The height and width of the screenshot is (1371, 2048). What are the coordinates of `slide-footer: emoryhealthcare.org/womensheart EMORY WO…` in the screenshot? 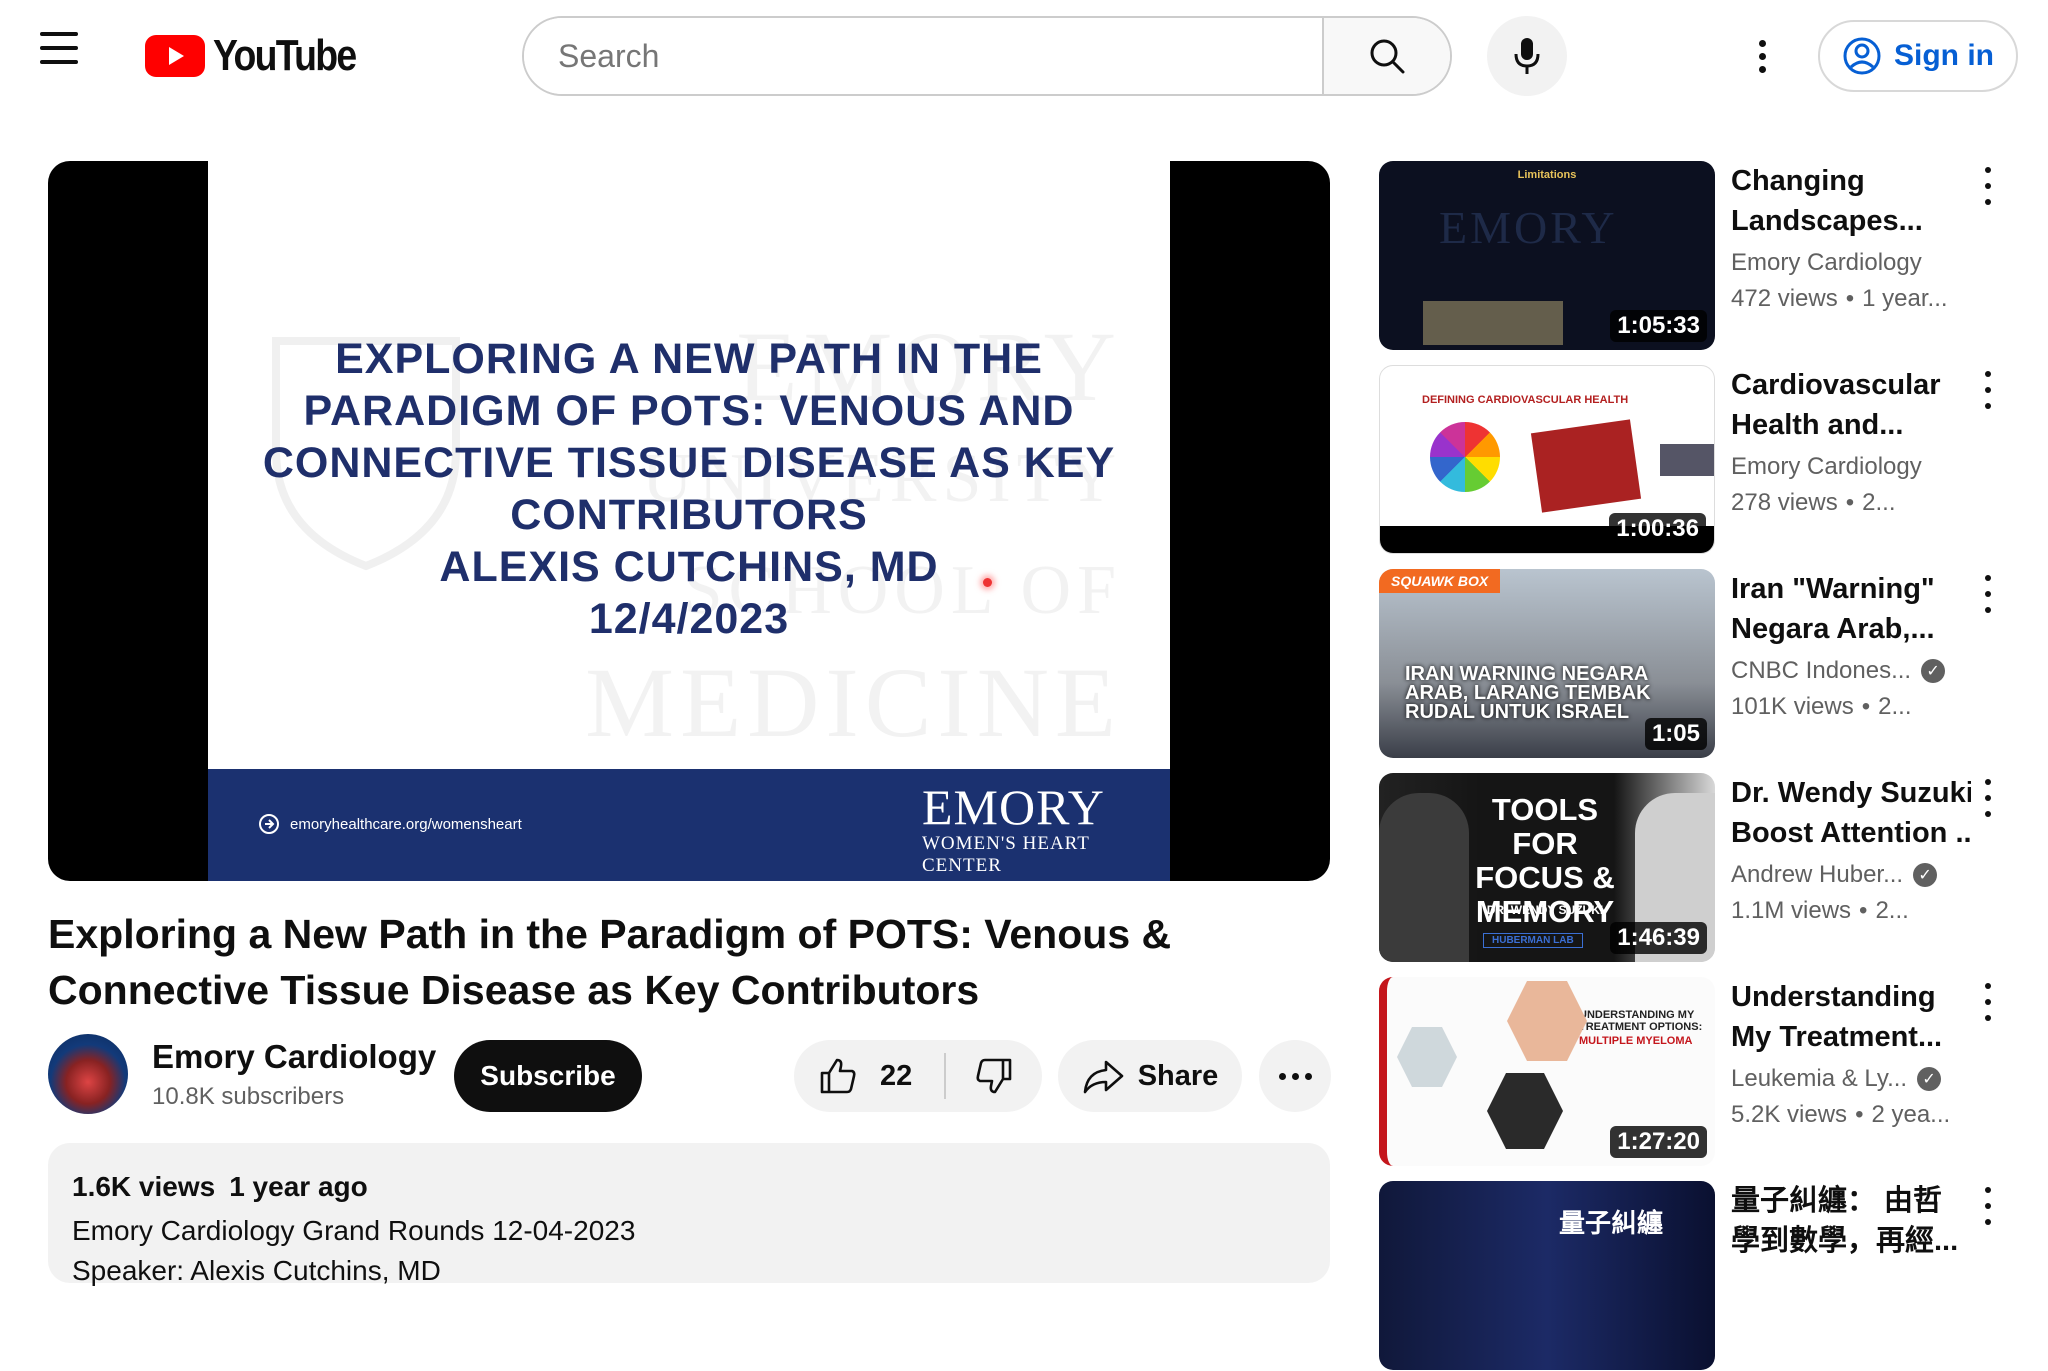 It's located at (689, 825).